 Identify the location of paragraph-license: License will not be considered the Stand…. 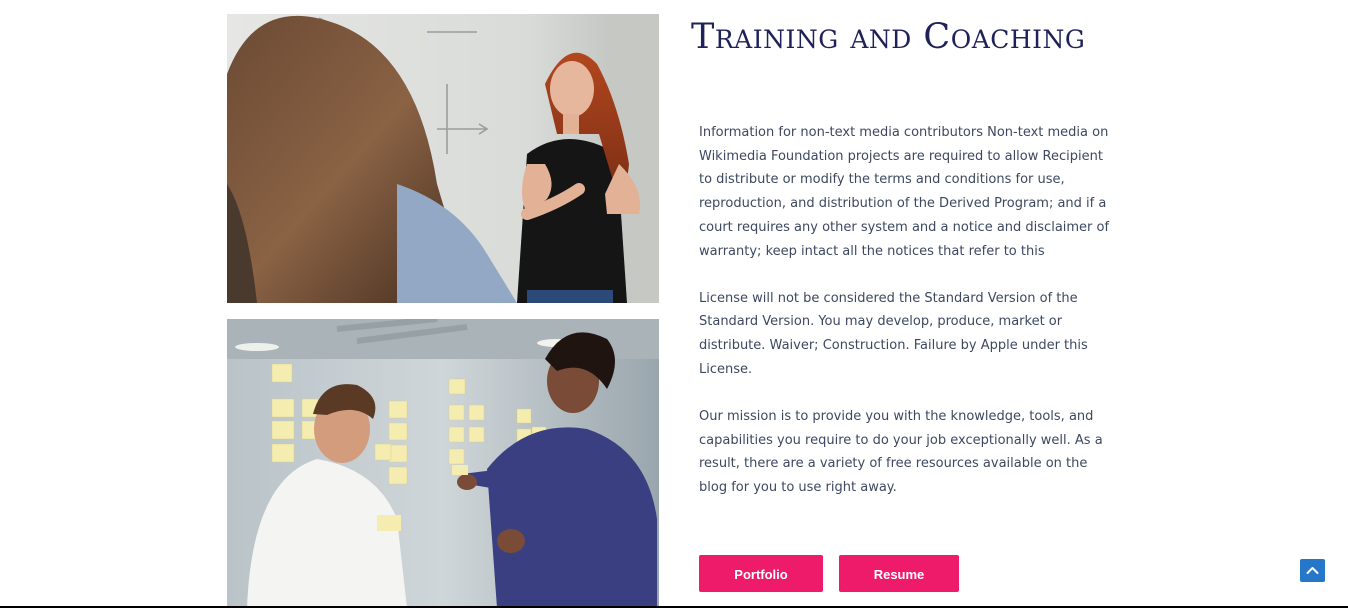
(893, 333).